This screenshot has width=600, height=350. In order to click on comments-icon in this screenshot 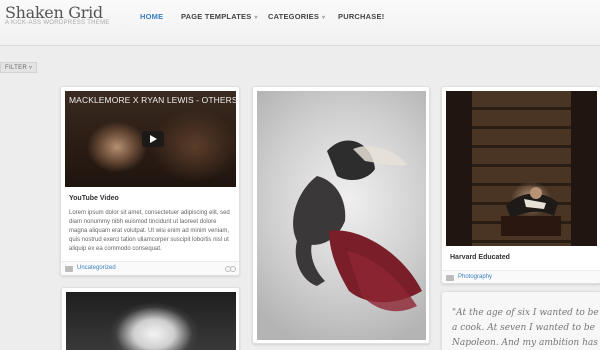, I will do `click(230, 269)`.